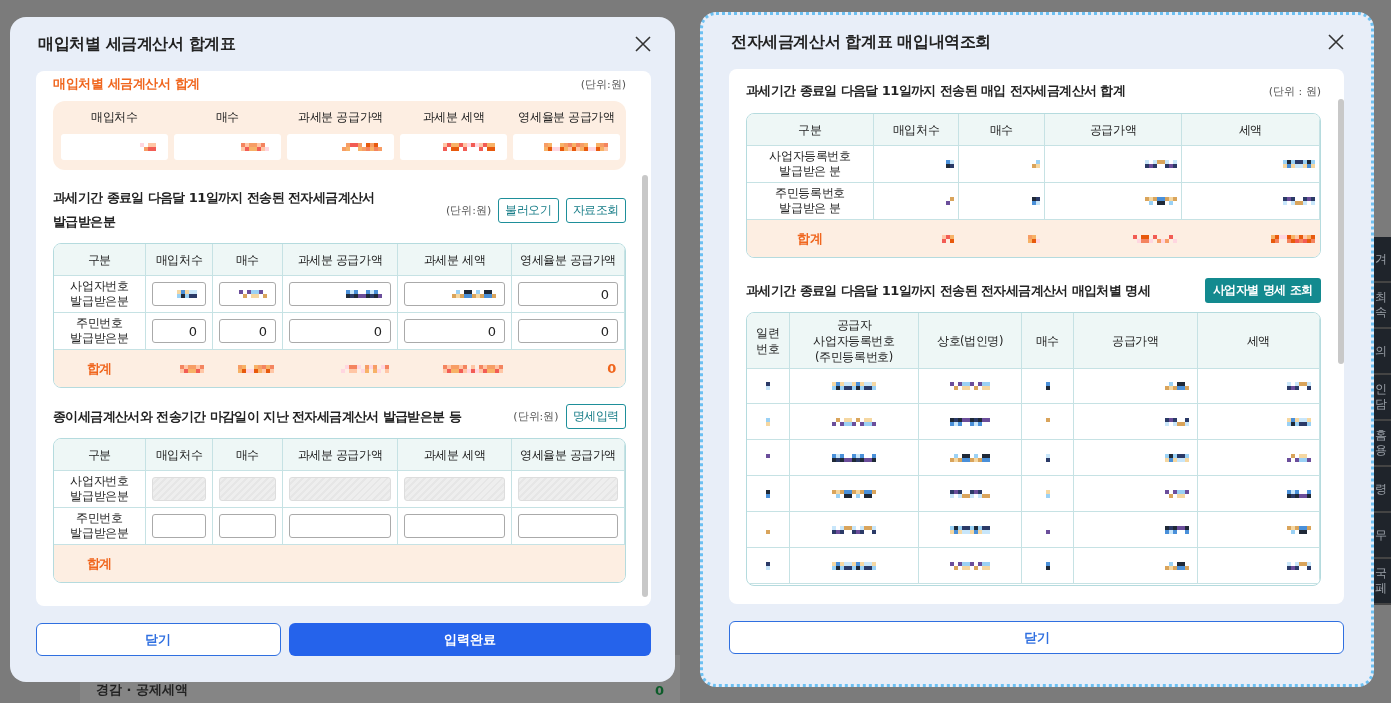  What do you see at coordinates (595, 210) in the screenshot?
I see `outline-button: 자료조회` at bounding box center [595, 210].